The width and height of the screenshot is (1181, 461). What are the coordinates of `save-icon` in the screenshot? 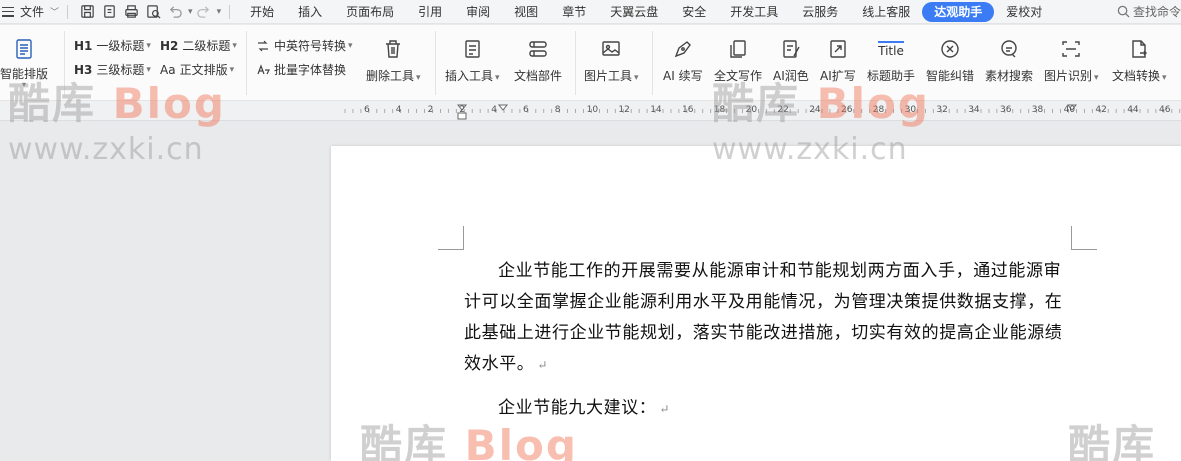 It's located at (87, 12).